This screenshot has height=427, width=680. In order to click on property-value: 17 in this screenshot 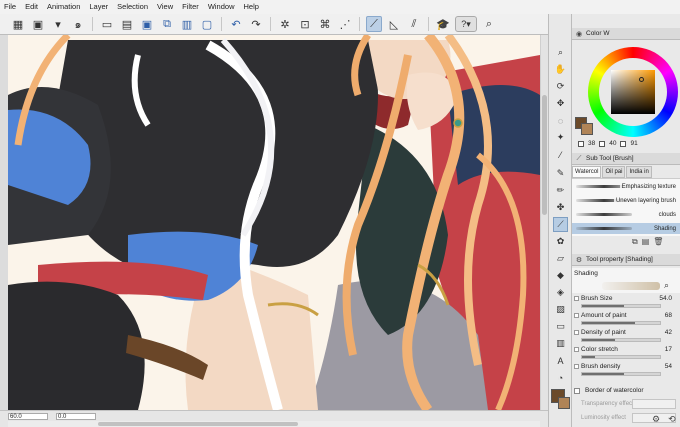, I will do `click(668, 349)`.